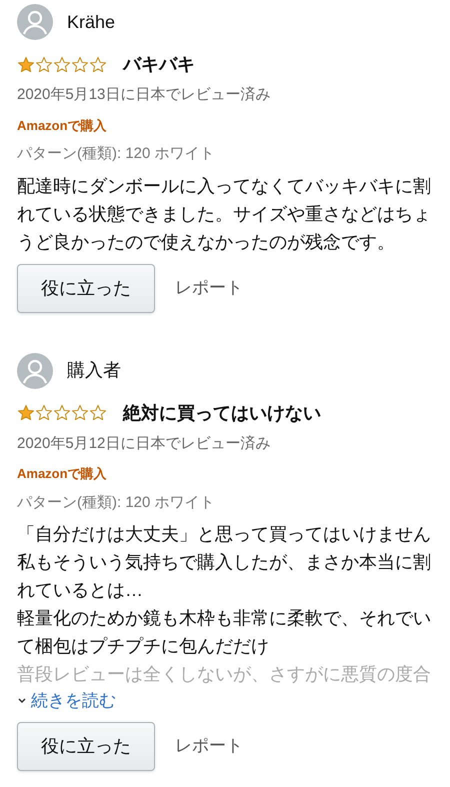  What do you see at coordinates (224, 214) in the screenshot?
I see `review-text-line: れている状態できました。サイズや重さなどはちょ` at bounding box center [224, 214].